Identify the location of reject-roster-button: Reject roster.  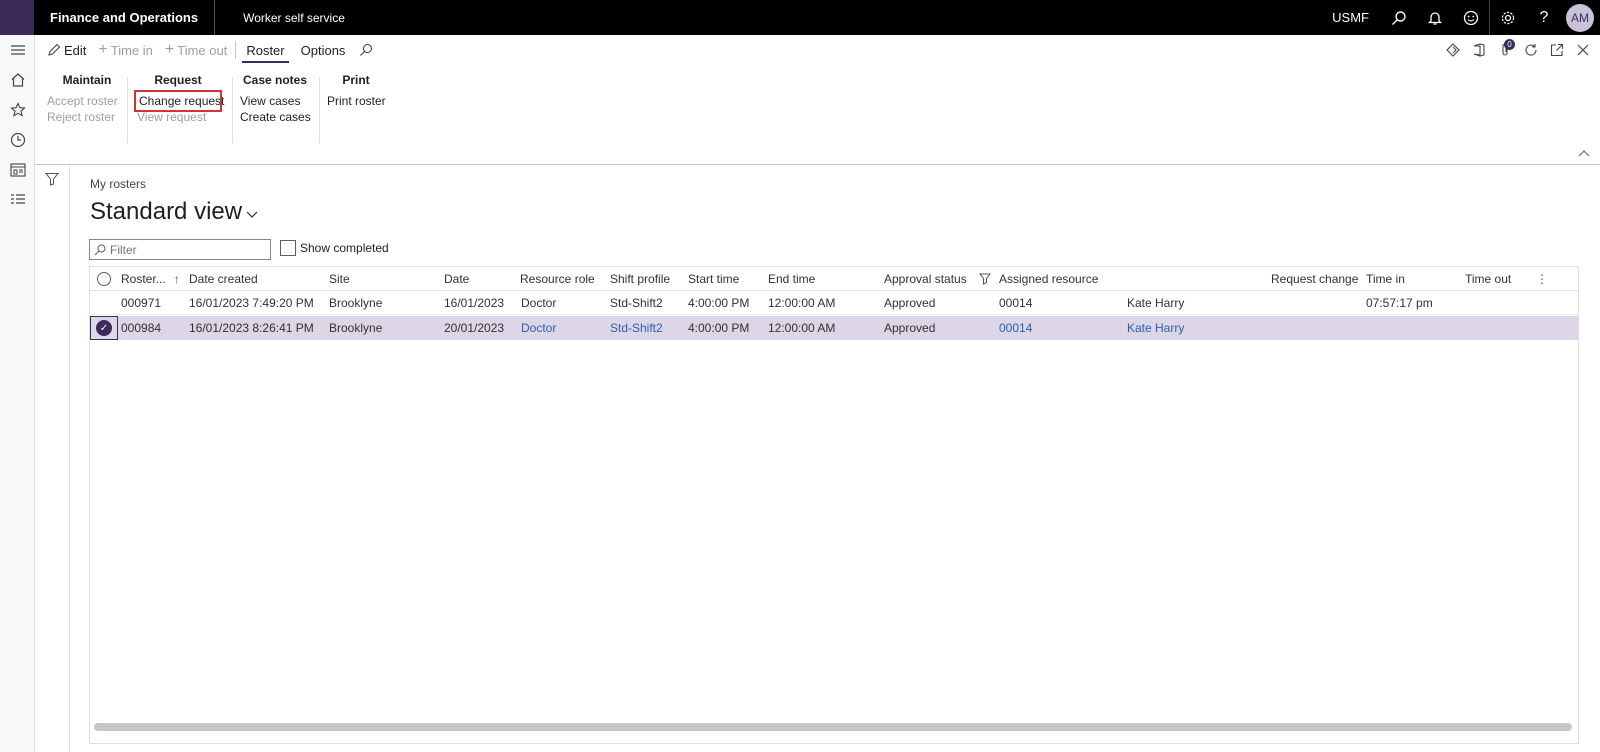
(87, 117).